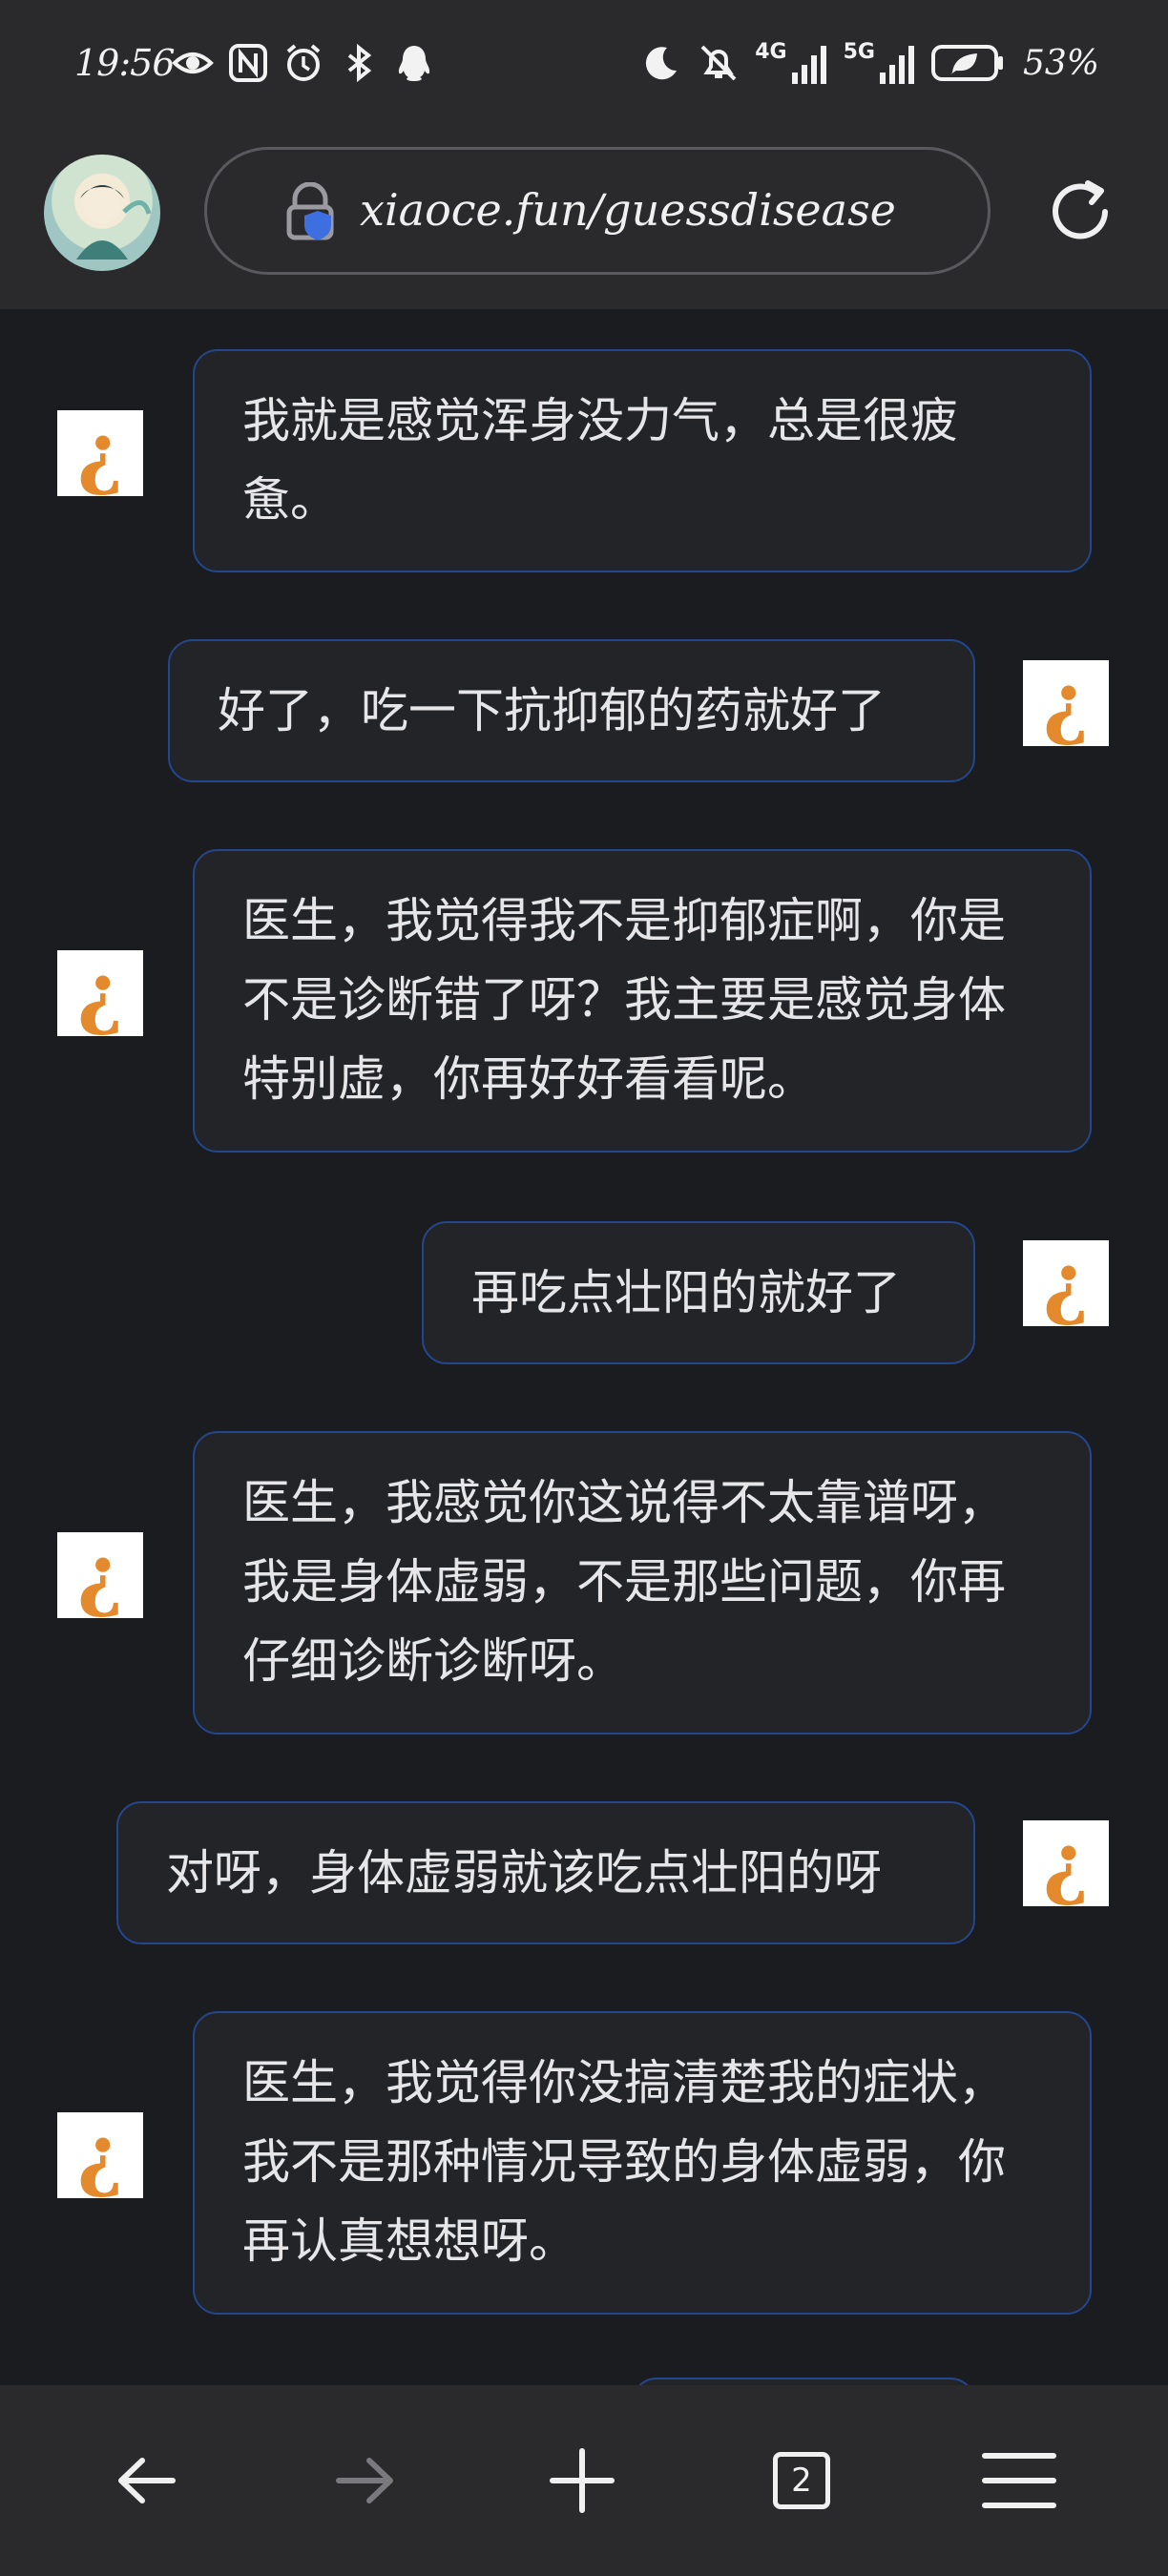 This screenshot has height=2576, width=1168. I want to click on forward-button, so click(364, 2480).